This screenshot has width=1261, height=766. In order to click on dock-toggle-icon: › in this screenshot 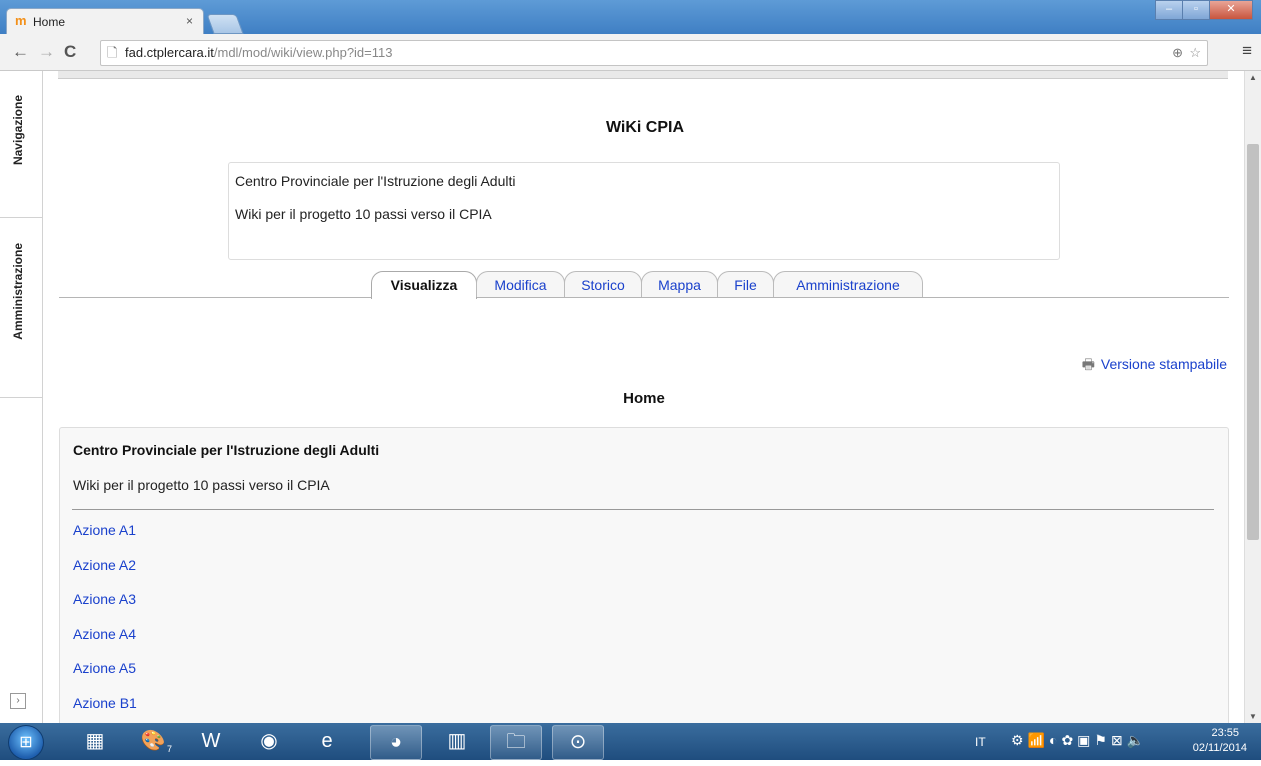, I will do `click(18, 701)`.